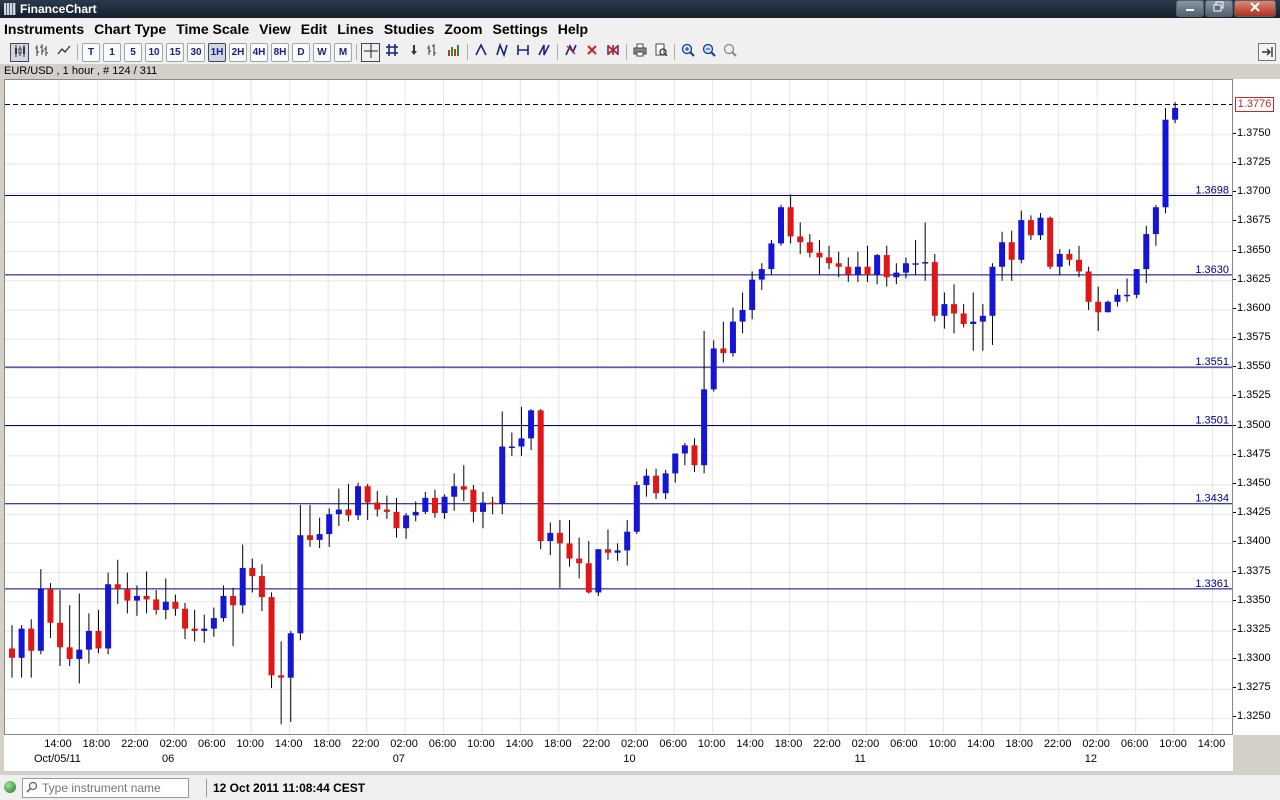 This screenshot has width=1280, height=800. What do you see at coordinates (63, 51) in the screenshot?
I see `line-chart-button` at bounding box center [63, 51].